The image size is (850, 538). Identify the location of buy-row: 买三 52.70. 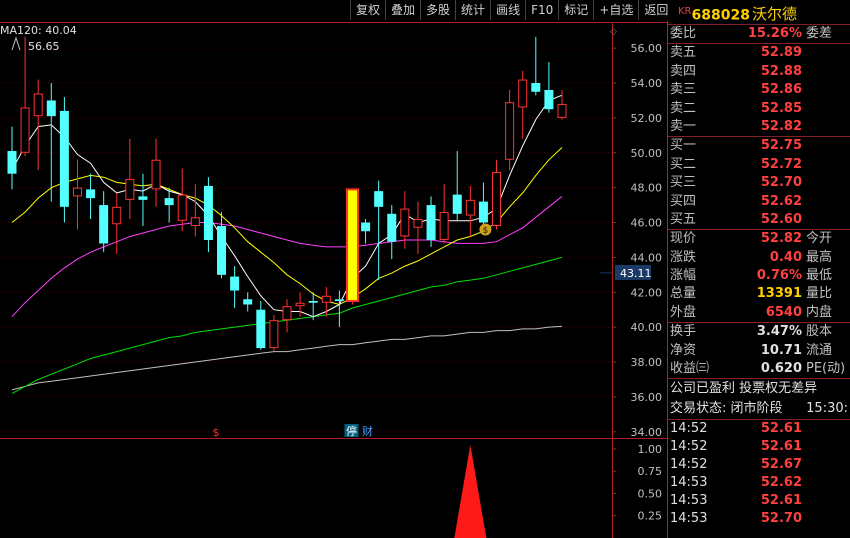
(759, 183).